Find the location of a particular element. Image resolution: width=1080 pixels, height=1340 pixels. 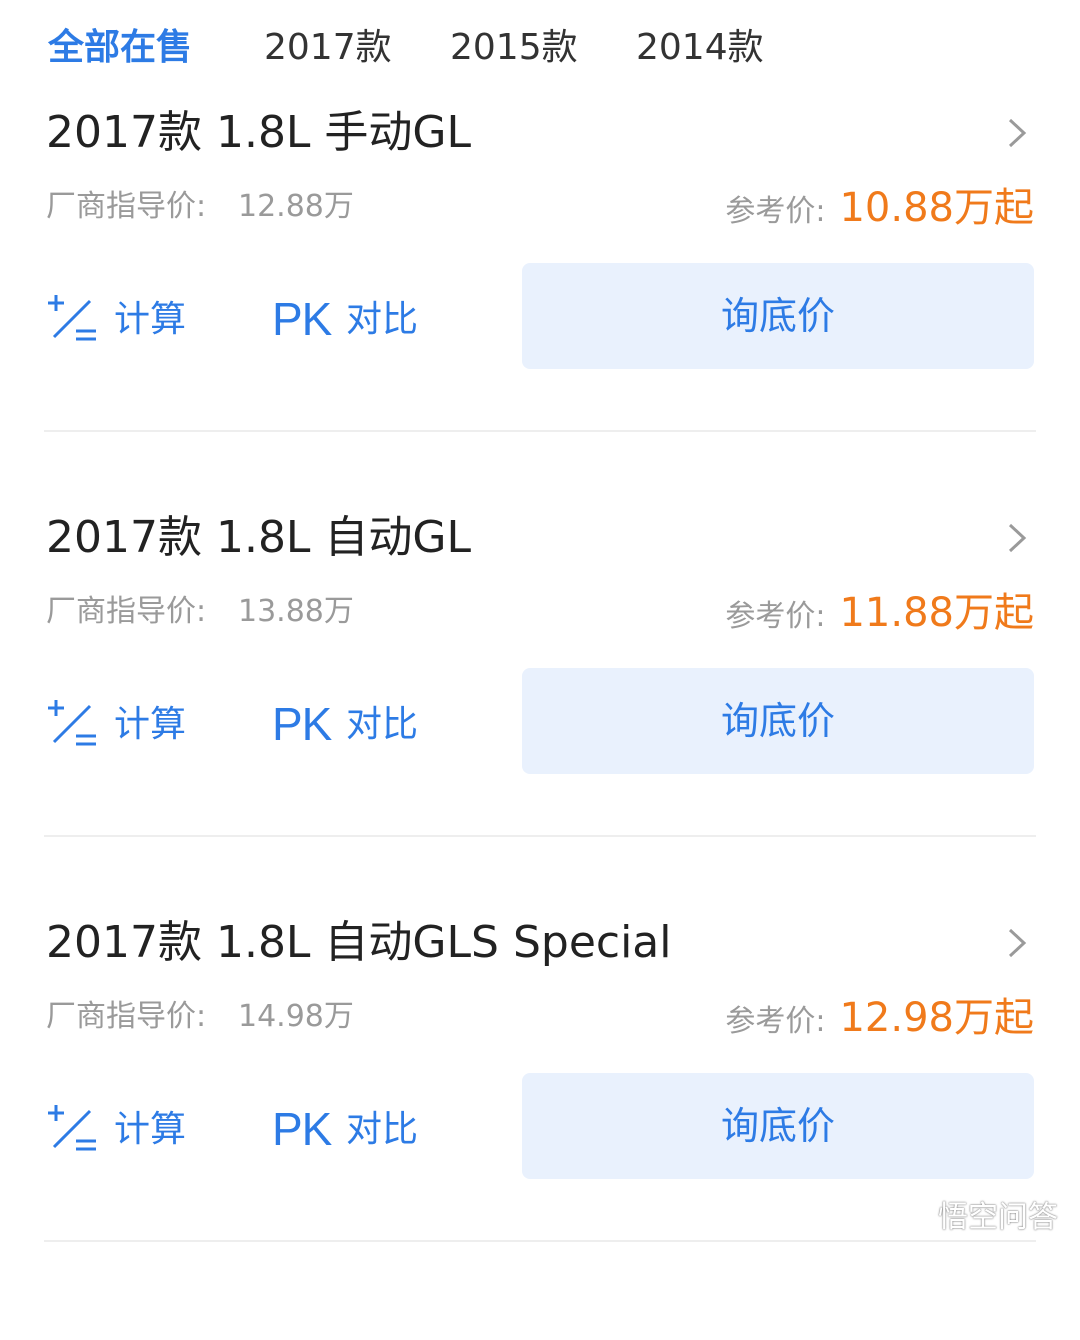

reference-price: 参考价: 12.98万起 is located at coordinates (879, 1015).